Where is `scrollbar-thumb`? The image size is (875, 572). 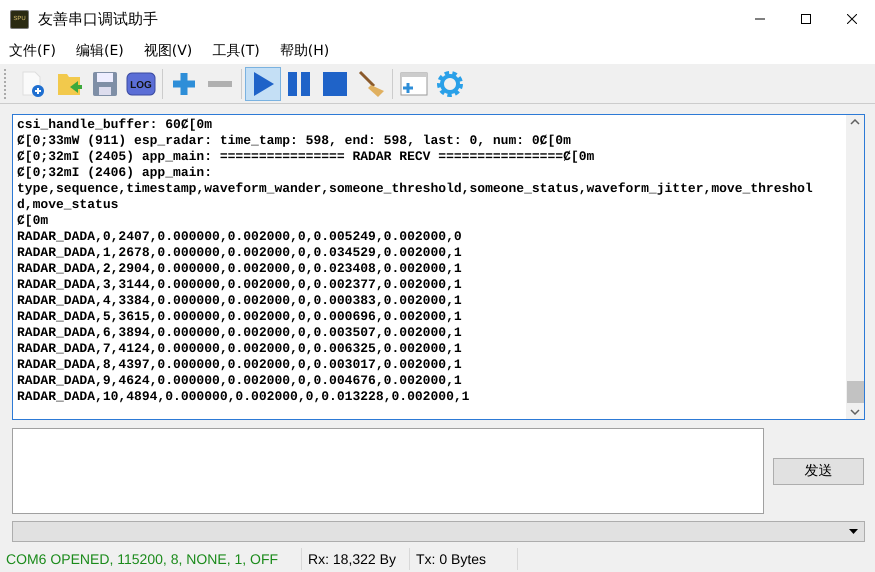
scrollbar-thumb is located at coordinates (855, 392).